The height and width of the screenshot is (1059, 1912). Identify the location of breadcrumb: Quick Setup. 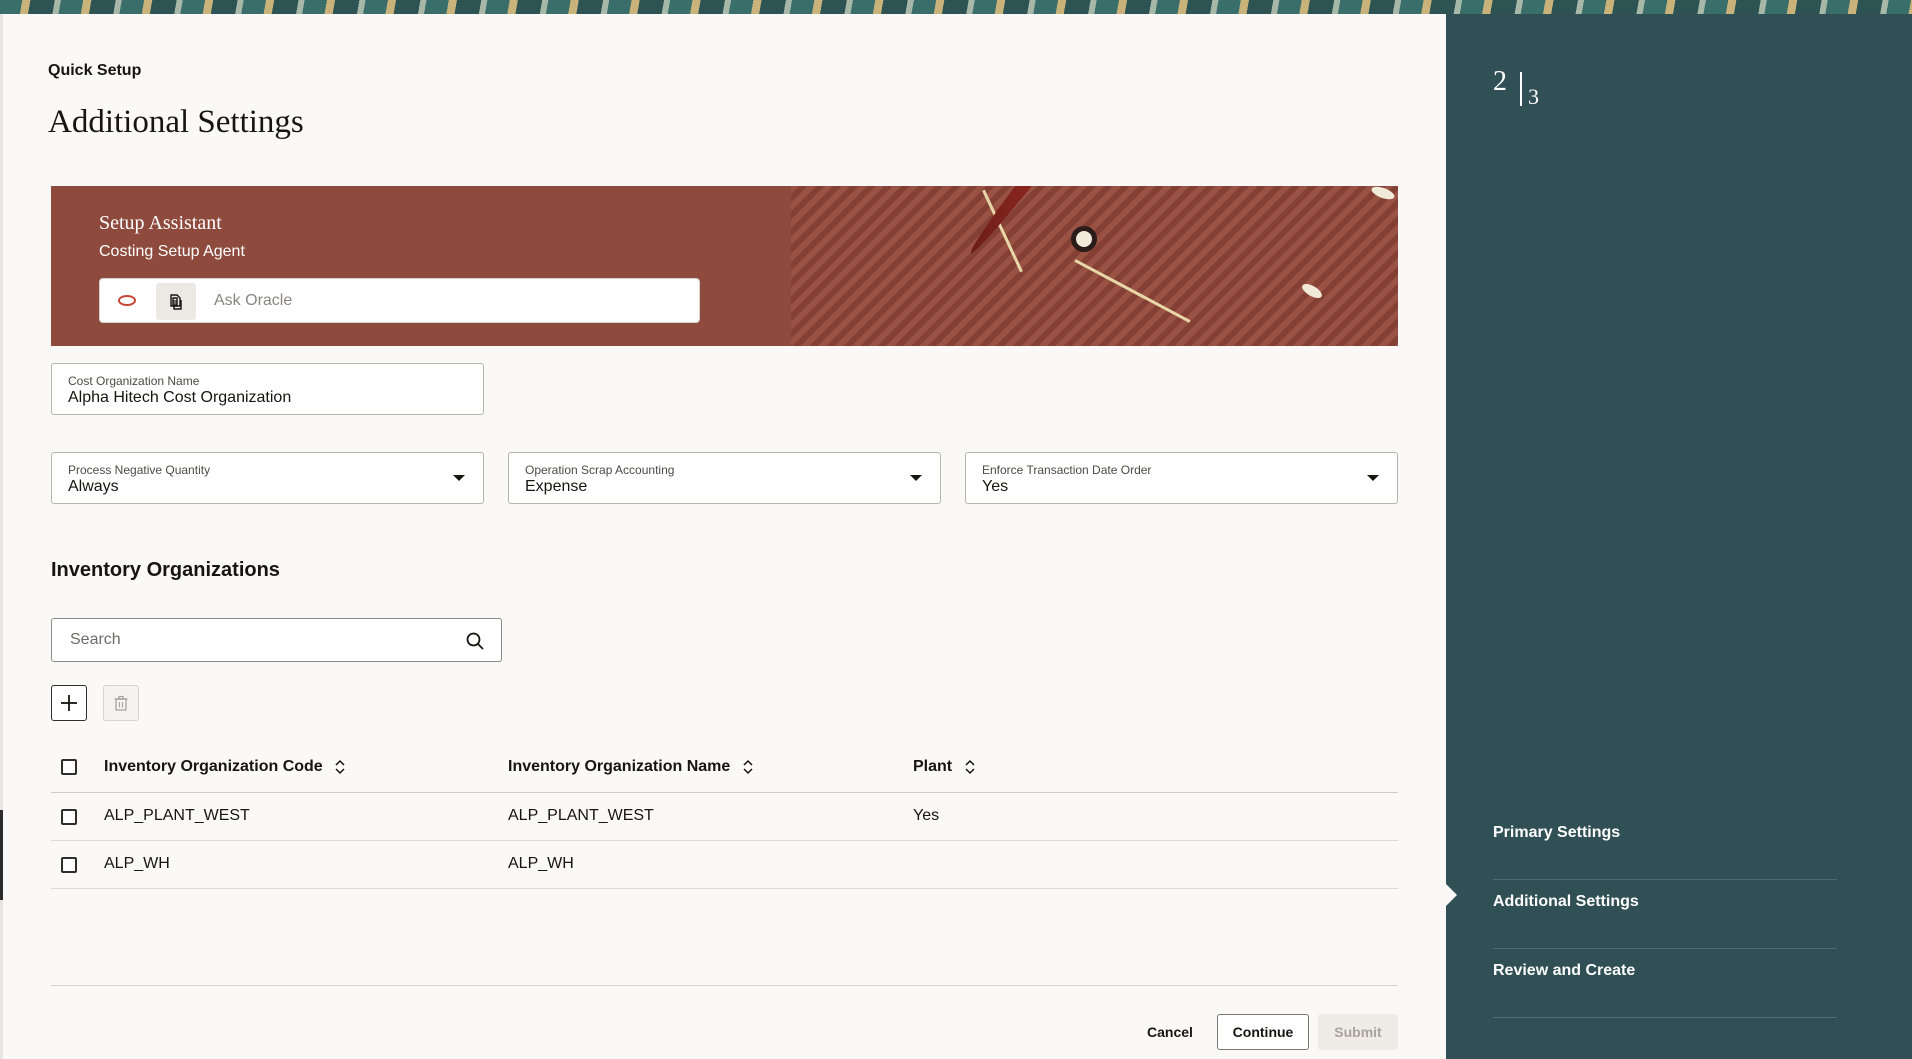
(95, 70).